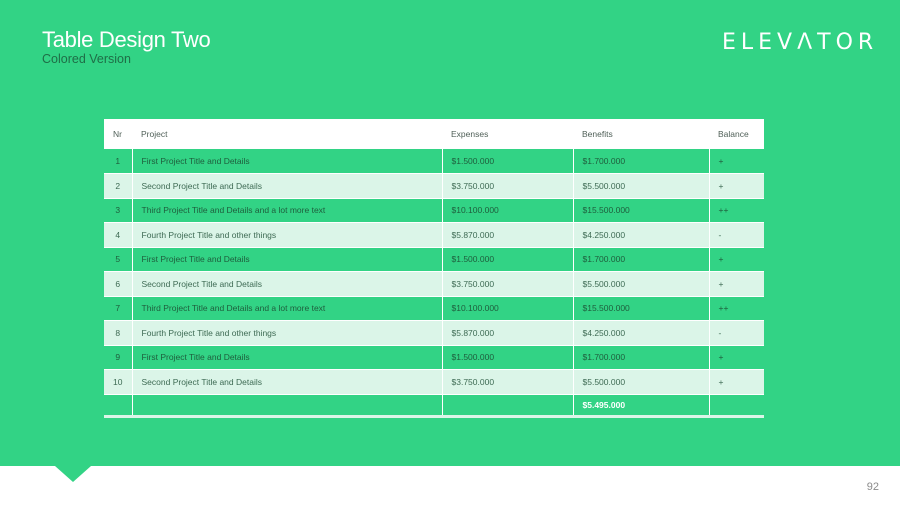 Image resolution: width=900 pixels, height=506 pixels. What do you see at coordinates (86, 59) in the screenshot?
I see `slide-subtitle: Colored Version` at bounding box center [86, 59].